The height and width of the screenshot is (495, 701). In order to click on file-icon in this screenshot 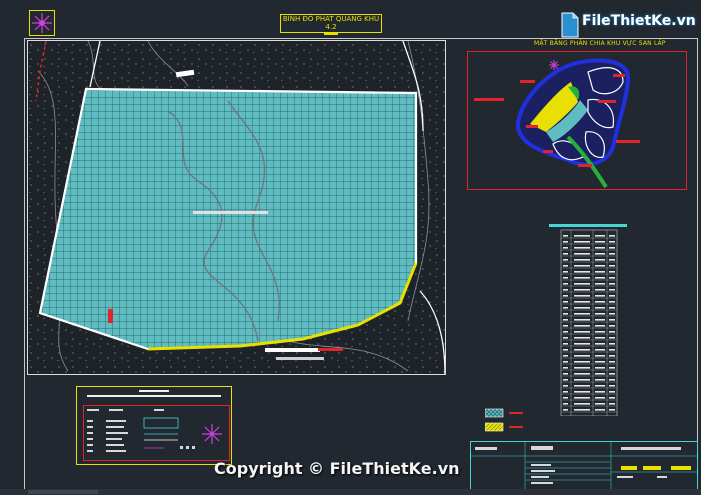, I will do `click(570, 25)`.